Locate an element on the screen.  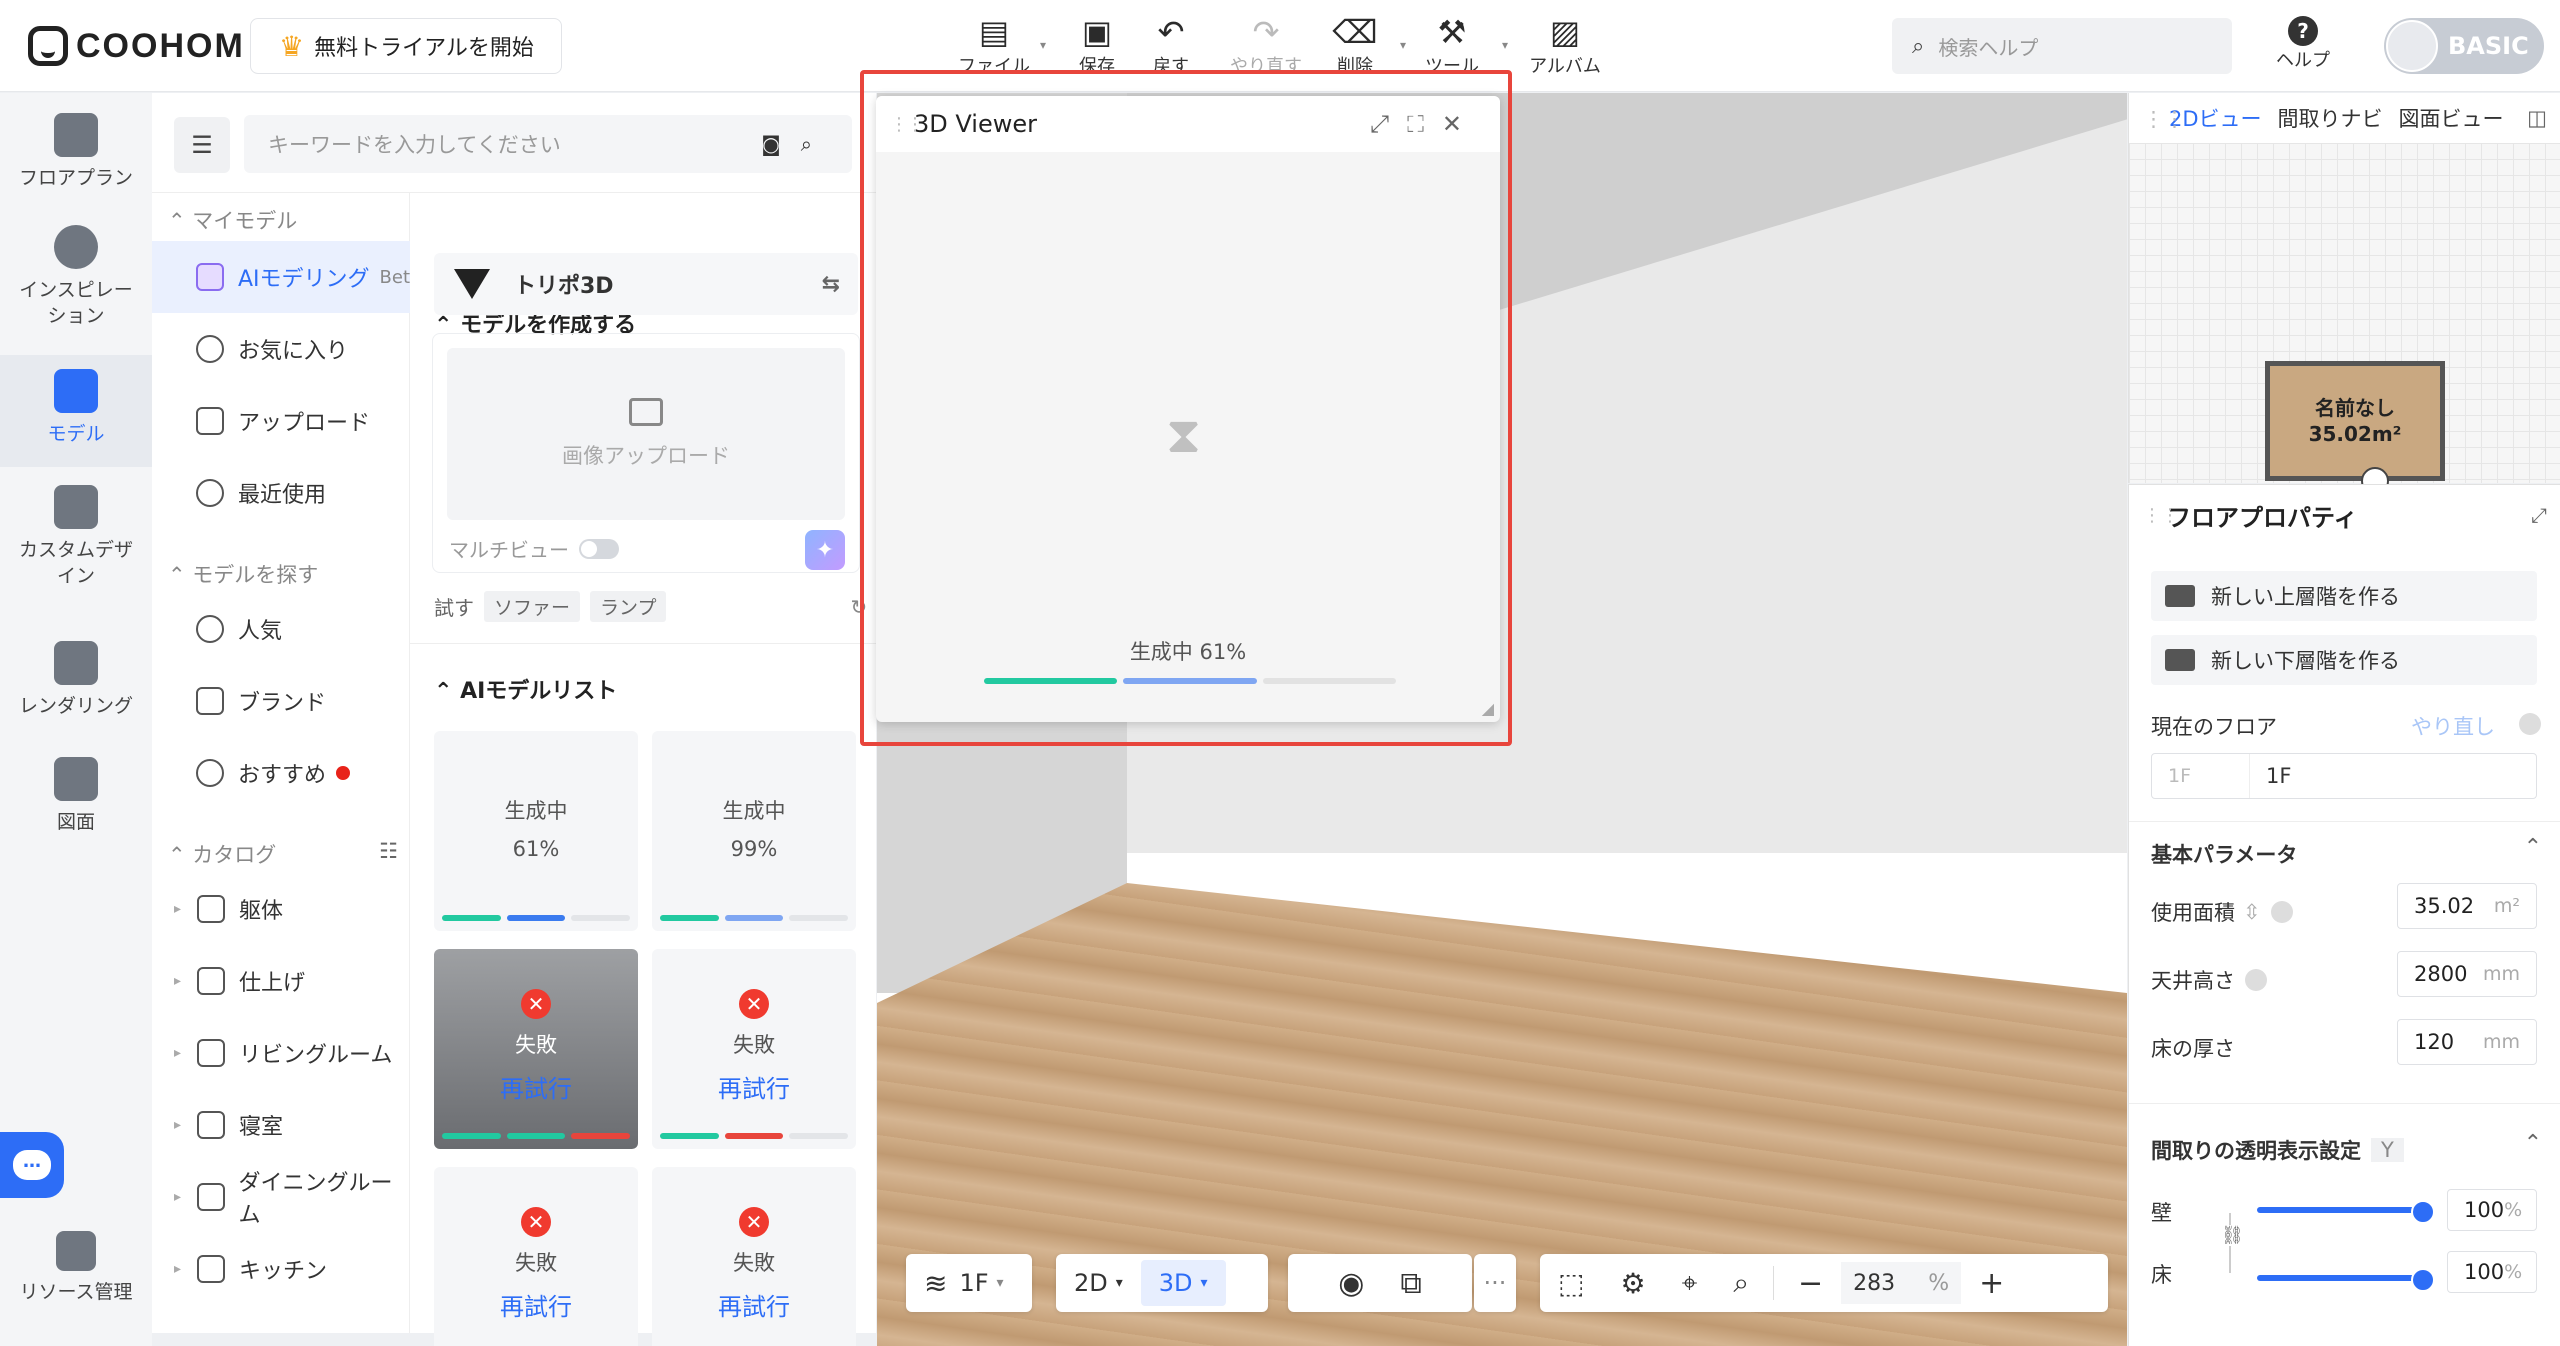
close-icon: ✕ is located at coordinates (1461, 124).